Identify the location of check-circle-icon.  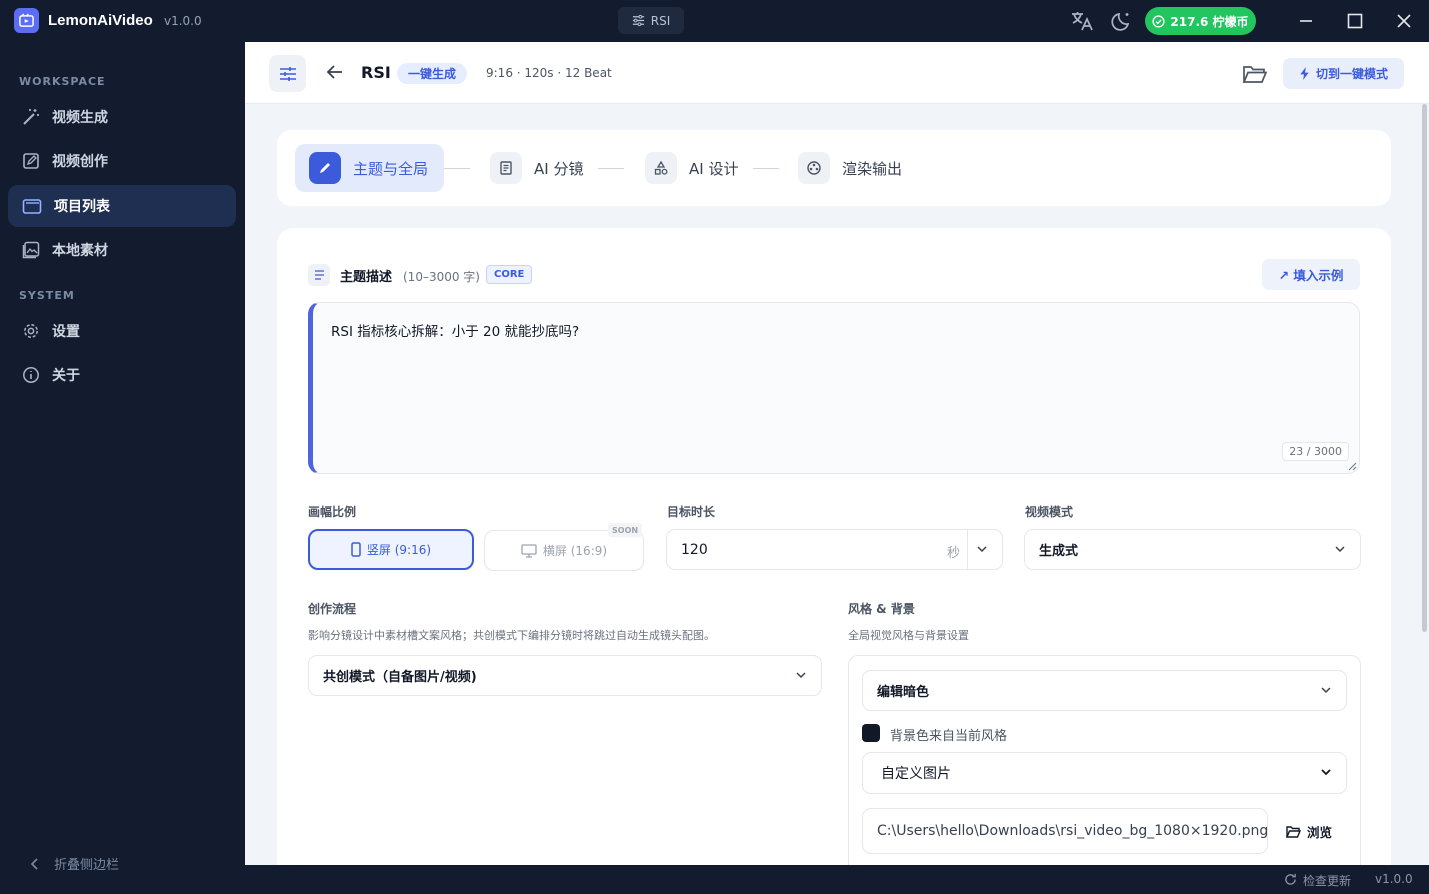
(1159, 21).